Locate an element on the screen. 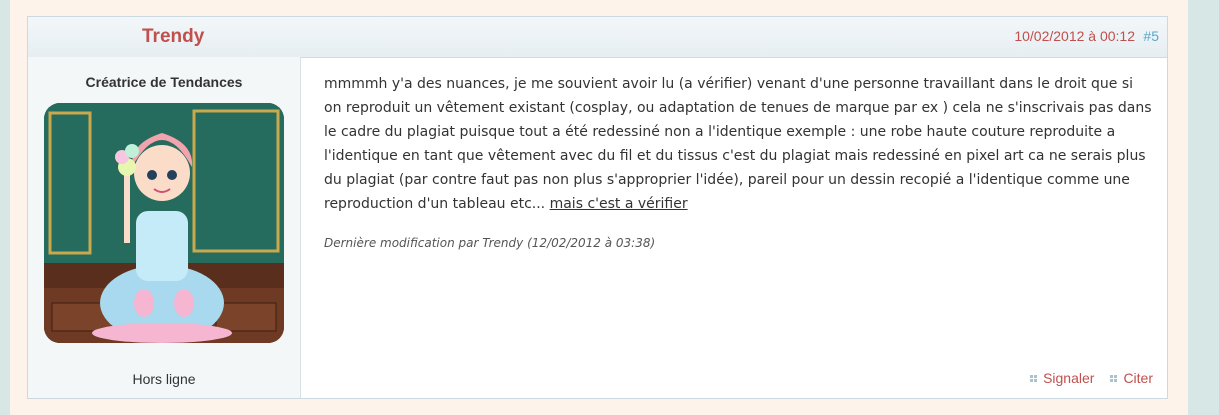  report-button: Signaler is located at coordinates (1062, 378).